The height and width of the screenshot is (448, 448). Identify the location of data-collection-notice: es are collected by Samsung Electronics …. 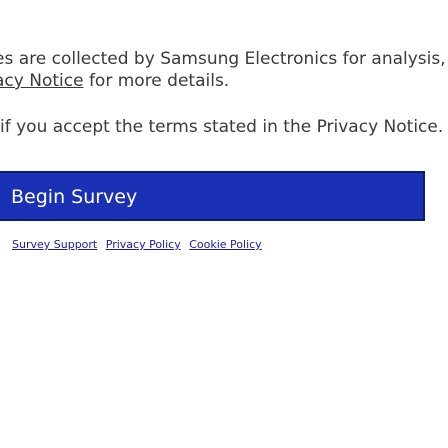
(224, 70).